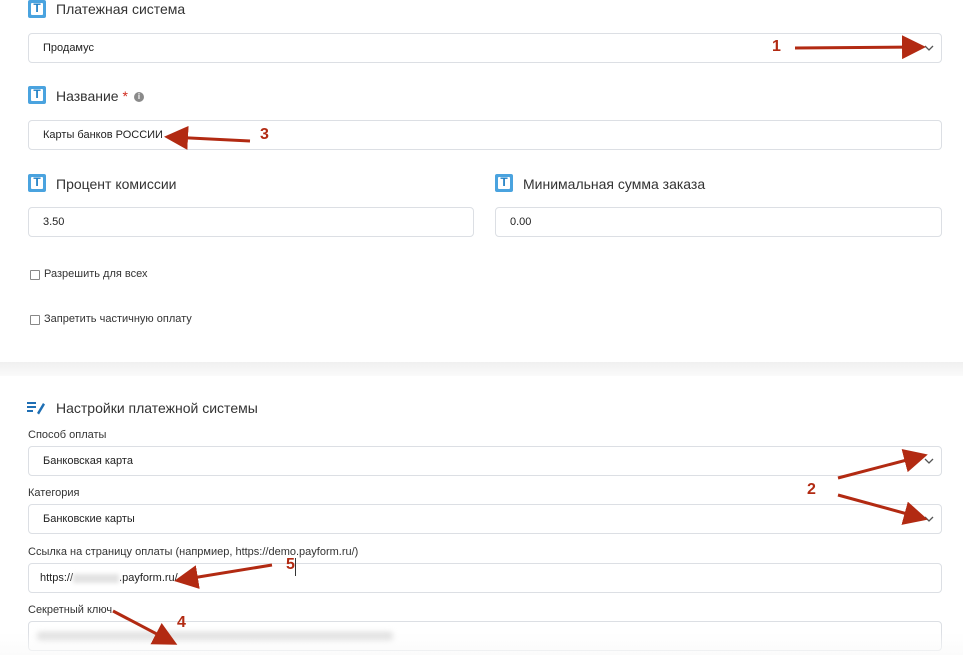 The width and height of the screenshot is (963, 655). I want to click on payment-link-value: https://.payform.ru/, so click(109, 578).